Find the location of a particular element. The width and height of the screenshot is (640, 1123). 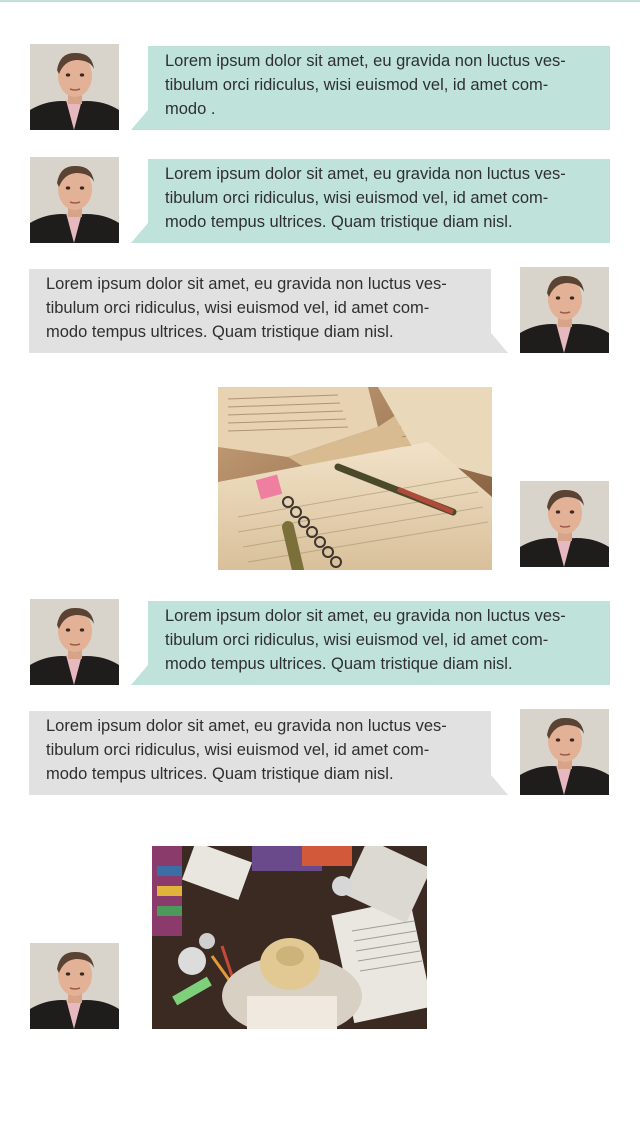

message-line: modo . is located at coordinates (190, 109).